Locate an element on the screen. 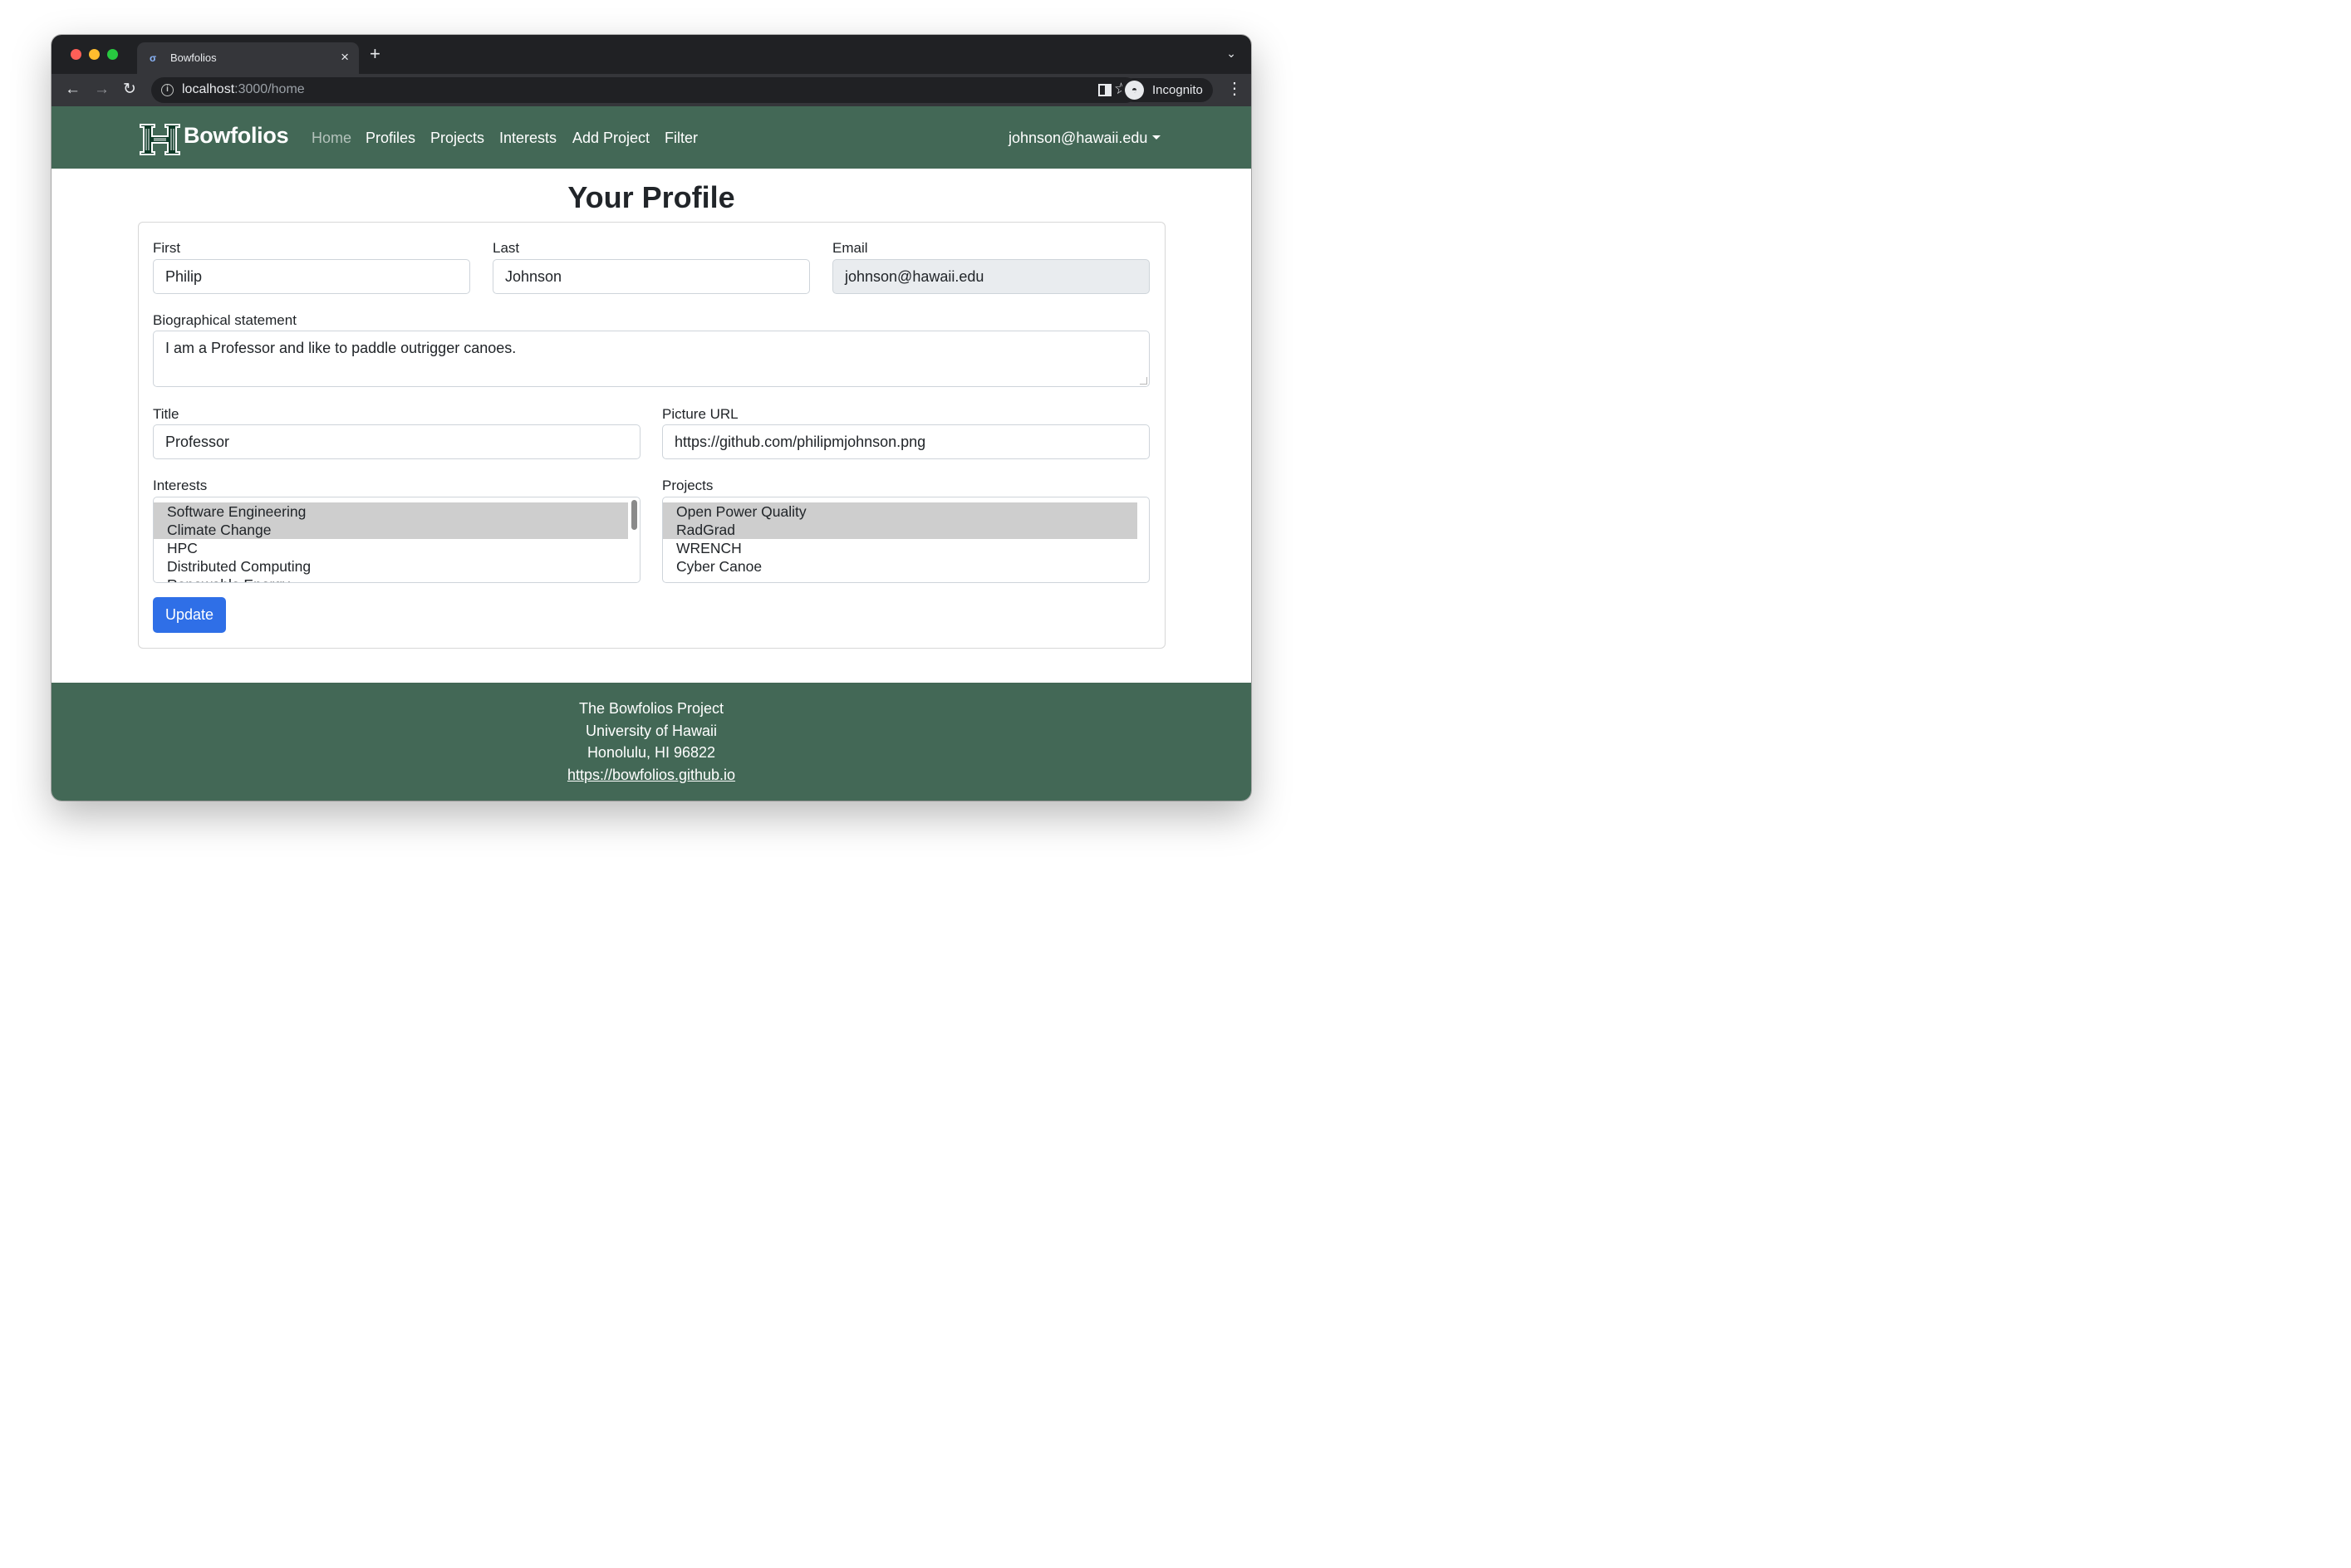 This screenshot has height=1568, width=2351. update-button: Update is located at coordinates (190, 615).